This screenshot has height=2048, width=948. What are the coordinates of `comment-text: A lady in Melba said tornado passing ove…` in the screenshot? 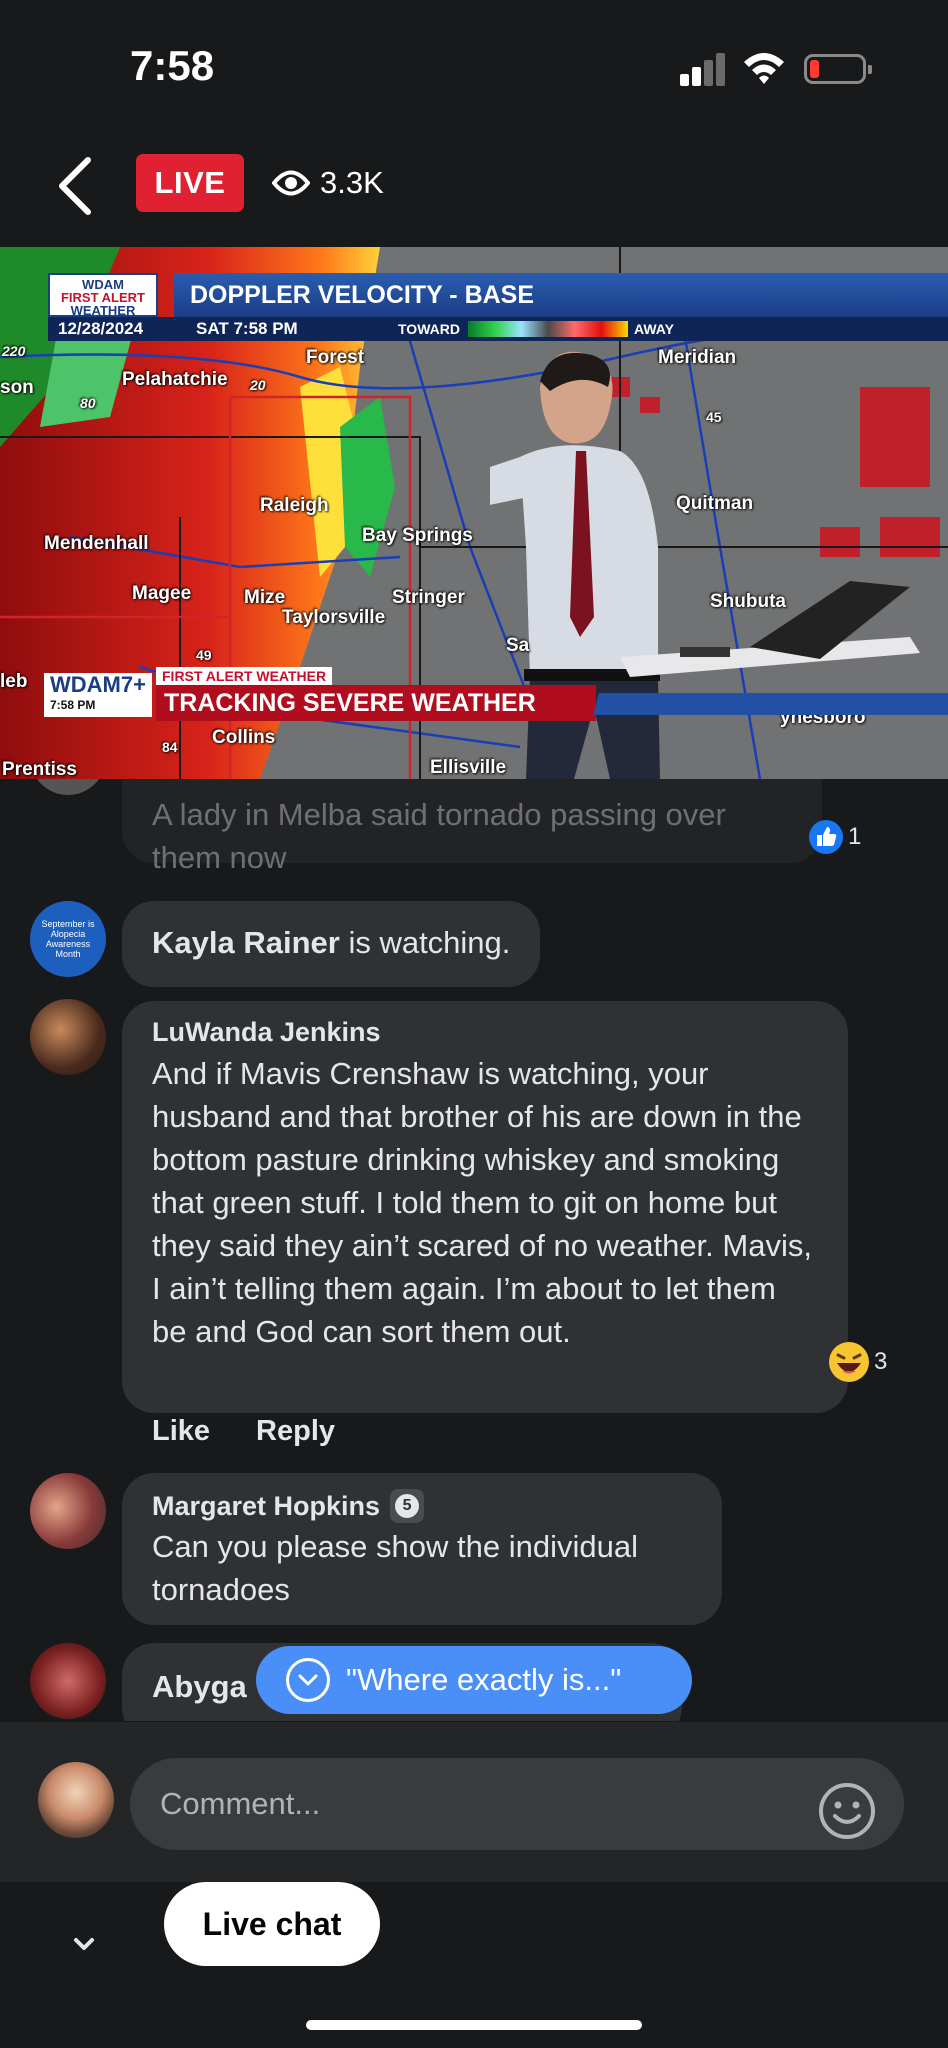 It's located at (439, 836).